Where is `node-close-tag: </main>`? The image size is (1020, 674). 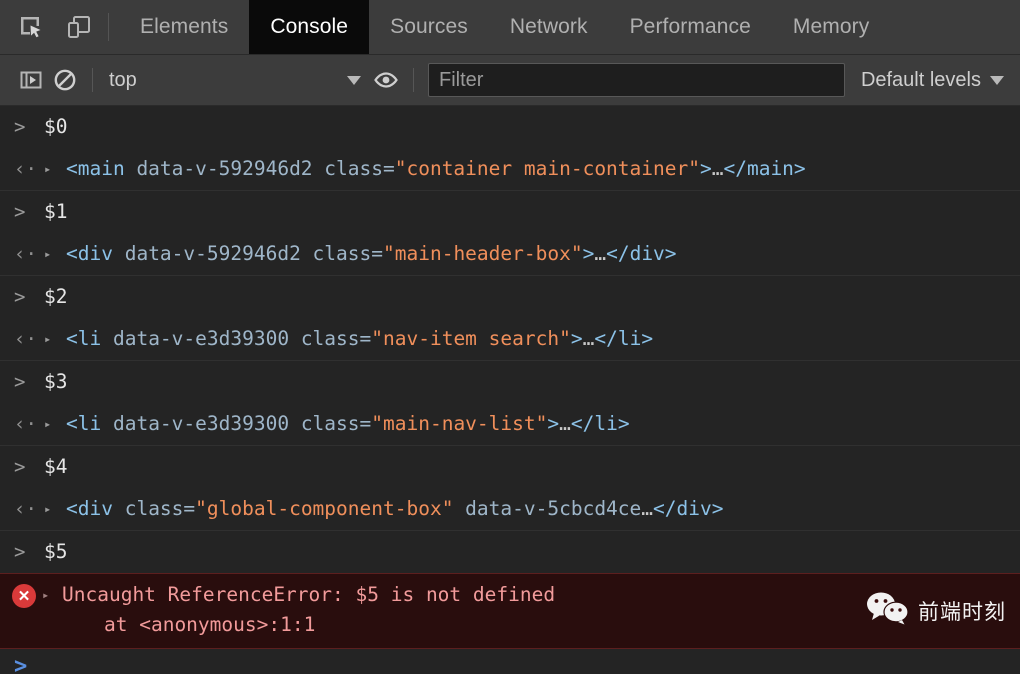
node-close-tag: </main> is located at coordinates (764, 168).